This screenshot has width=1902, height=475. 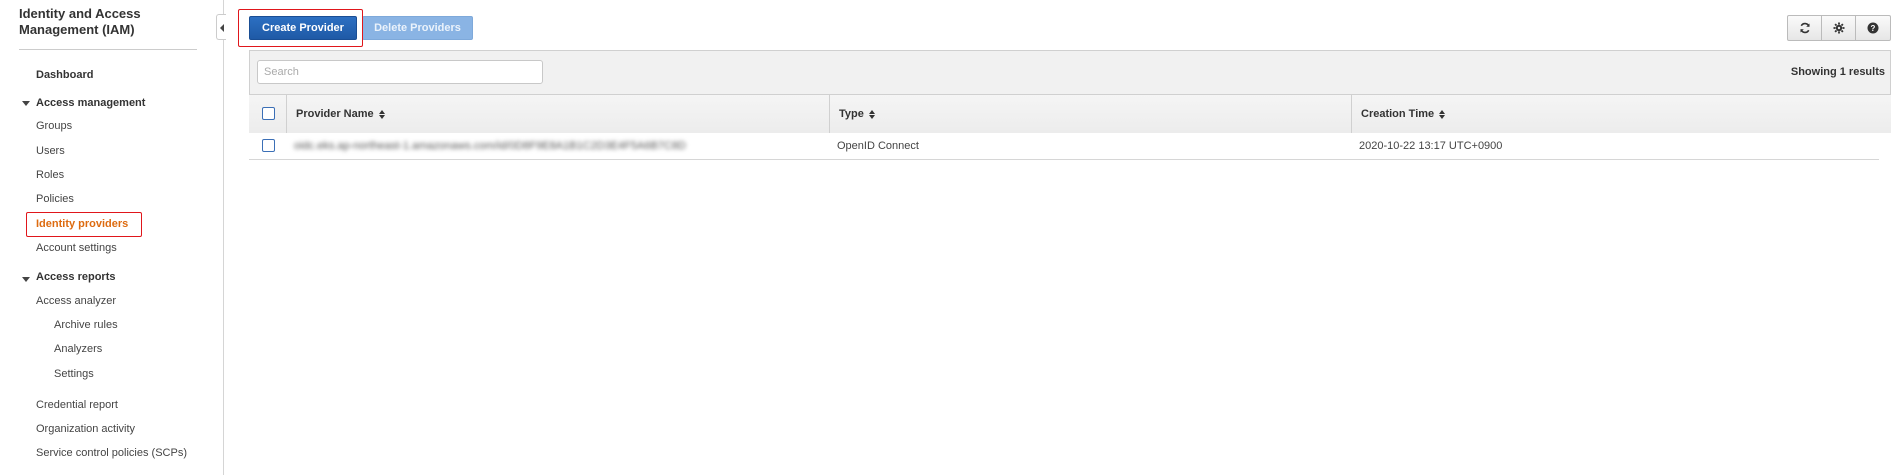 What do you see at coordinates (86, 325) in the screenshot?
I see `sidebar-item-archive-rules: Archive rules` at bounding box center [86, 325].